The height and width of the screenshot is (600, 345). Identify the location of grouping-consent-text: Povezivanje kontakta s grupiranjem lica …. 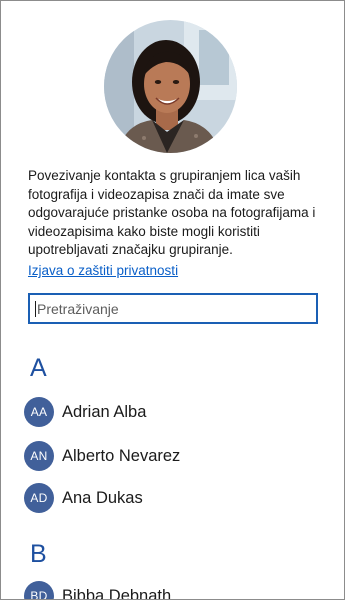
(172, 213).